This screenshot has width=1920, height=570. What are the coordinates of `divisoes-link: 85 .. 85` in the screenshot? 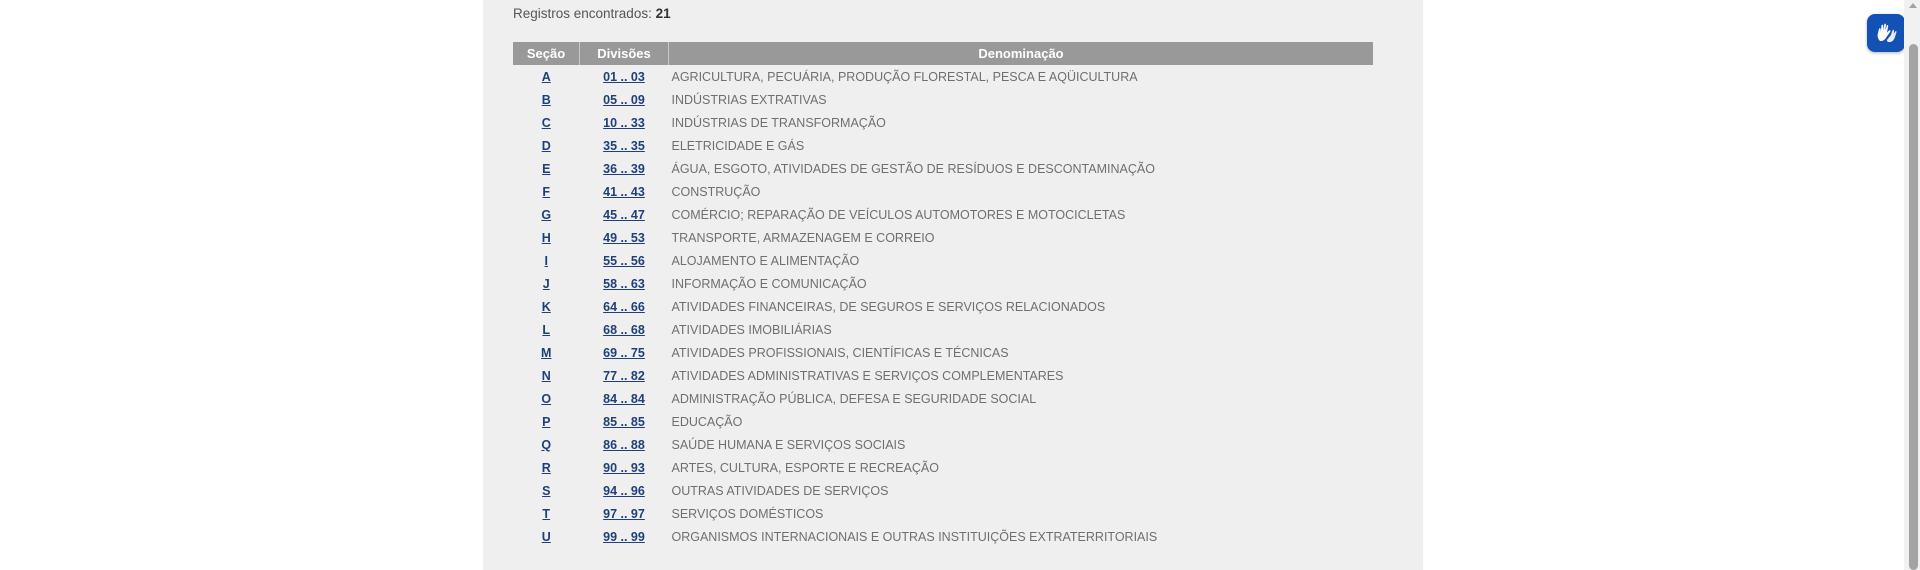 It's located at (624, 422).